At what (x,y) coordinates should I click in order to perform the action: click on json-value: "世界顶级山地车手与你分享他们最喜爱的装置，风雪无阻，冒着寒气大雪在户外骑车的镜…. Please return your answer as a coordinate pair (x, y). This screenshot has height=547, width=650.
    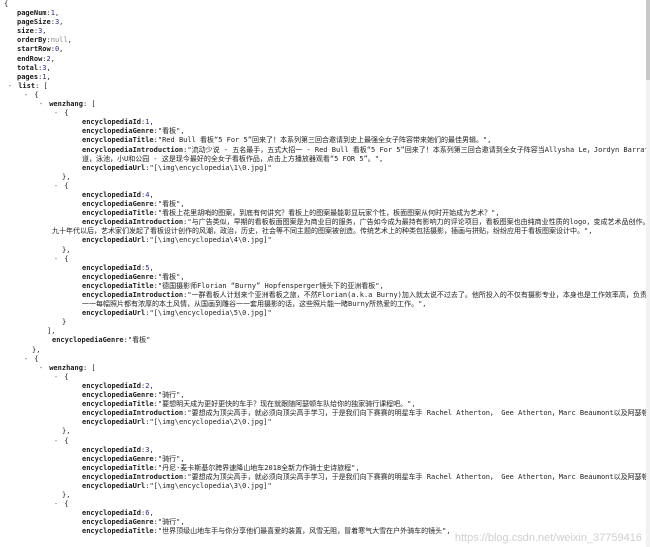
    Looking at the image, I should click on (302, 531).